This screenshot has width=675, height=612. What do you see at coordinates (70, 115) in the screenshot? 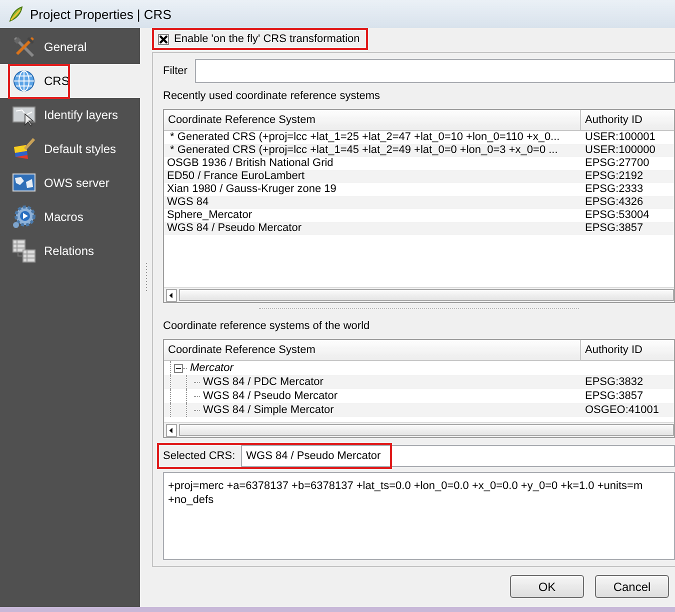
I see `sidebar-item: Identify layers` at bounding box center [70, 115].